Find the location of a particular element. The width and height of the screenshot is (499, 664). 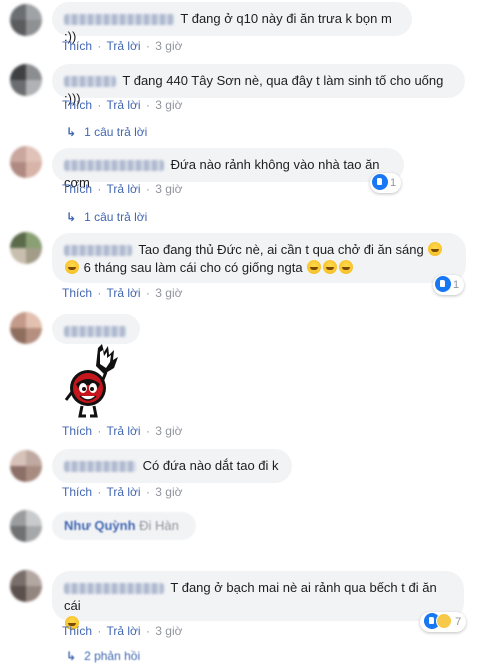

comment-bubble: Như Quỳnh Đi Hàn is located at coordinates (124, 526).